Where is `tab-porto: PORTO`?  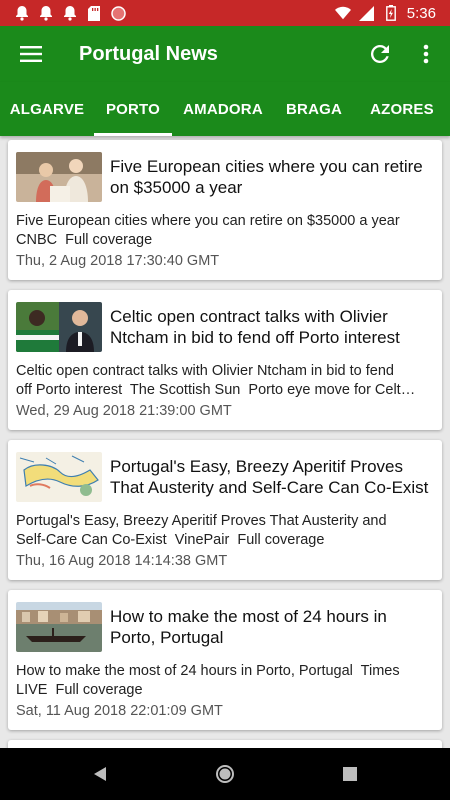 tab-porto: PORTO is located at coordinates (133, 109).